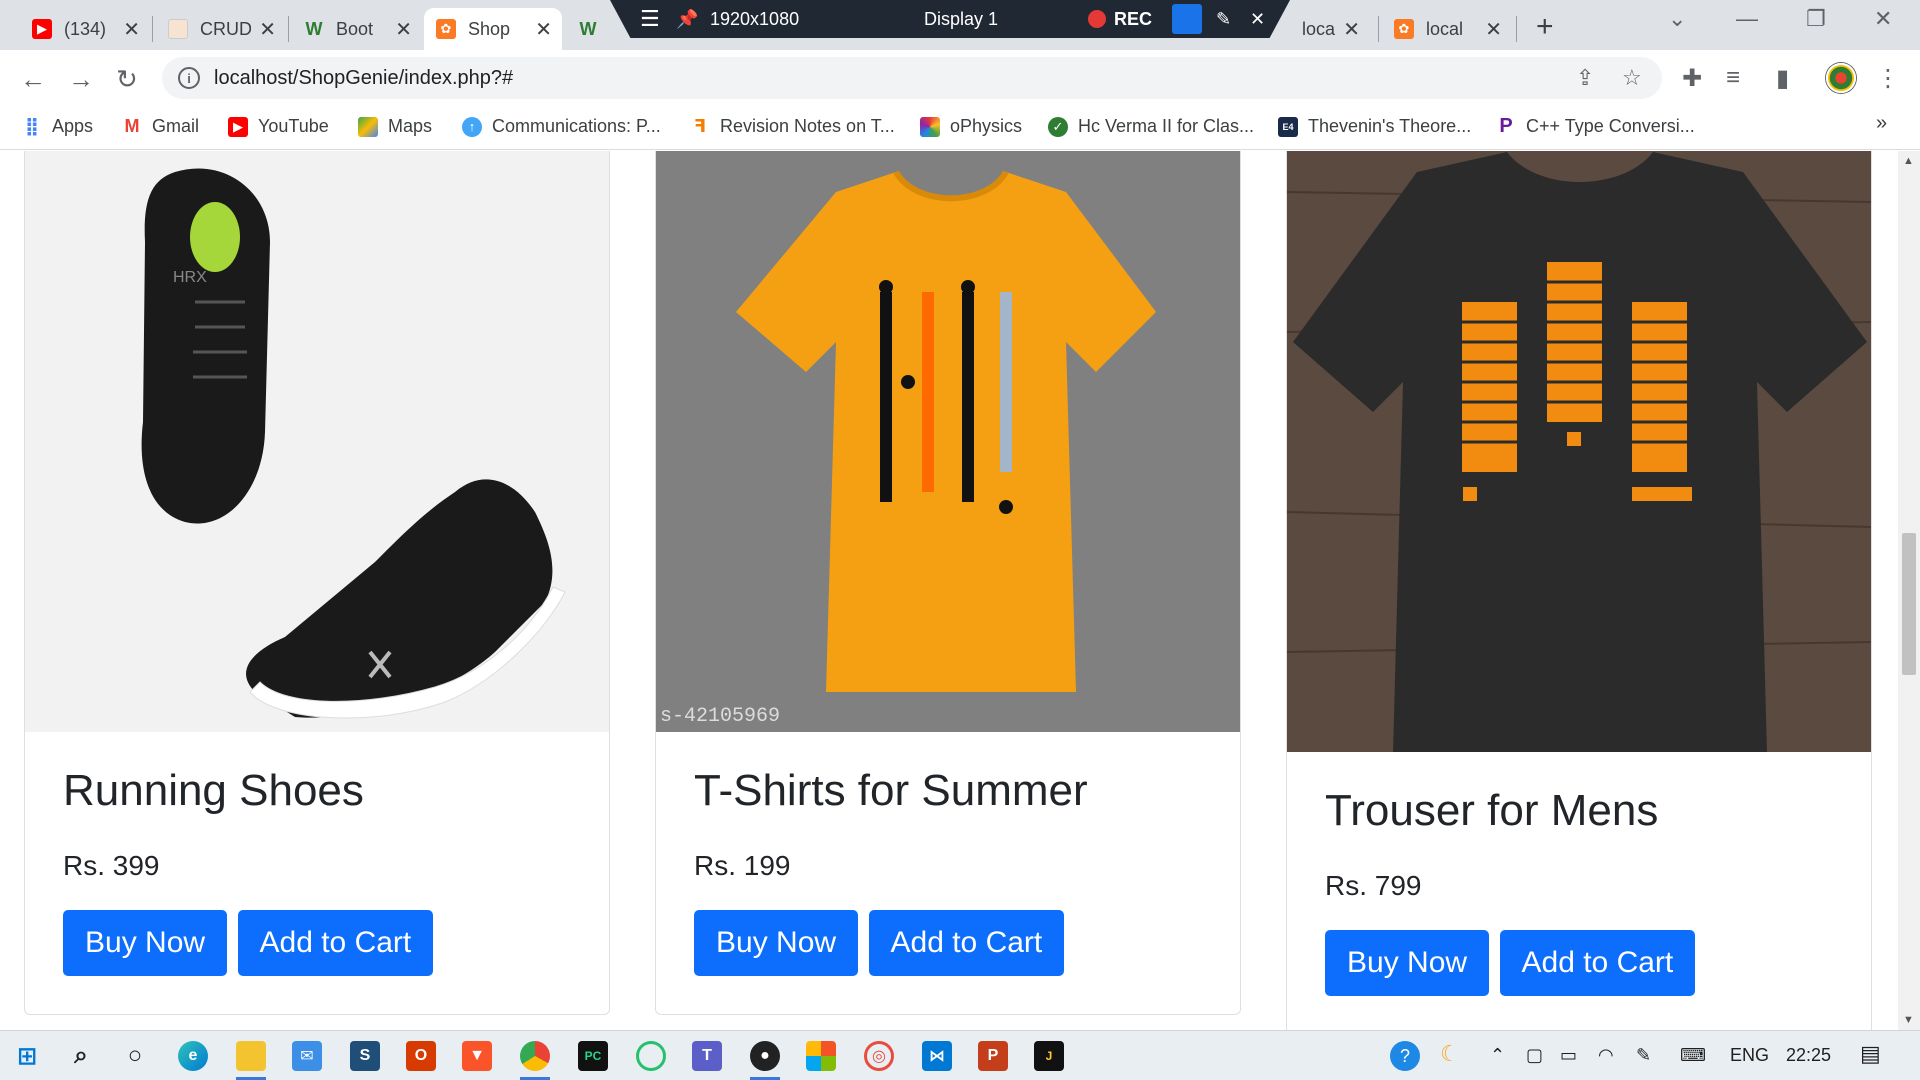  Describe the element at coordinates (221, 29) in the screenshot. I see `tab-crud: CRUD ✕` at that location.